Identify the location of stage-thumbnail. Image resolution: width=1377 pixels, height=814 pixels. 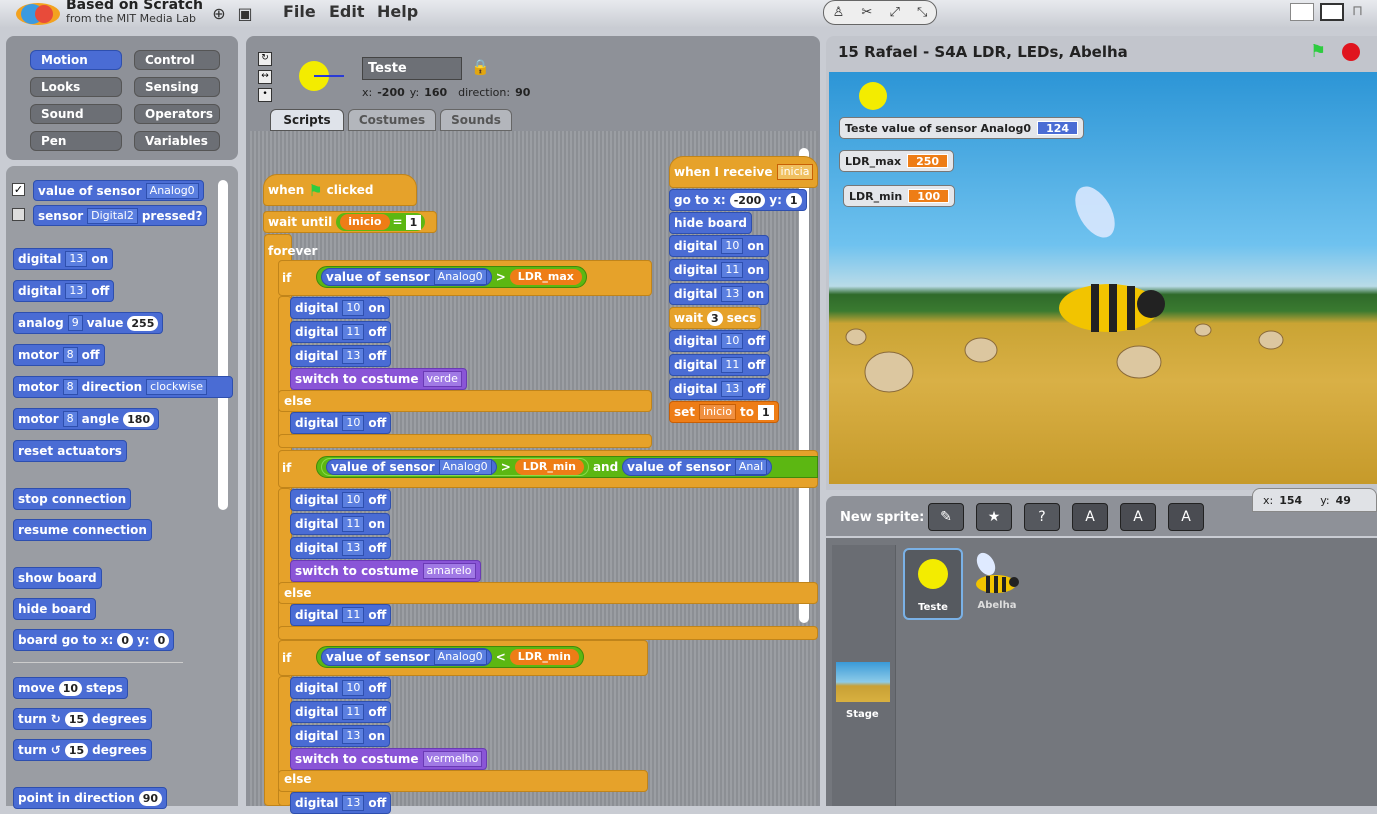
(863, 682).